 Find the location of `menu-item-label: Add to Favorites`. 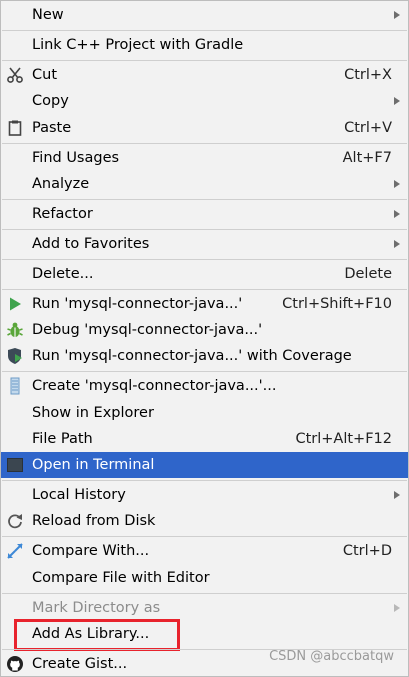

menu-item-label: Add to Favorites is located at coordinates (91, 244).